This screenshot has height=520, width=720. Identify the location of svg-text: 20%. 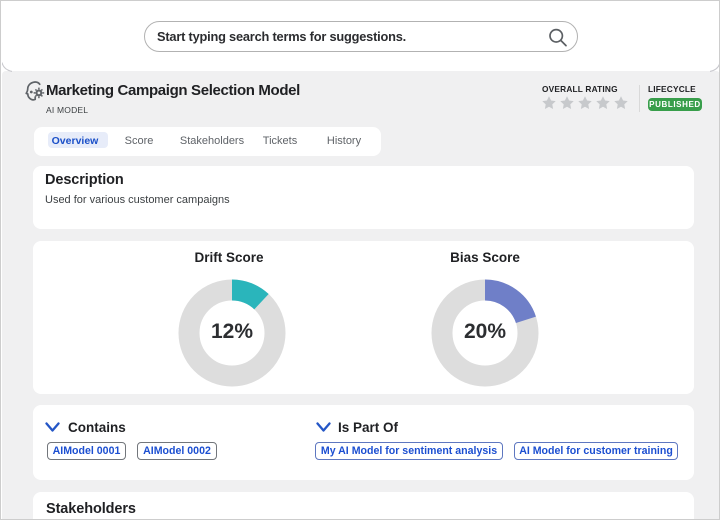
(485, 331).